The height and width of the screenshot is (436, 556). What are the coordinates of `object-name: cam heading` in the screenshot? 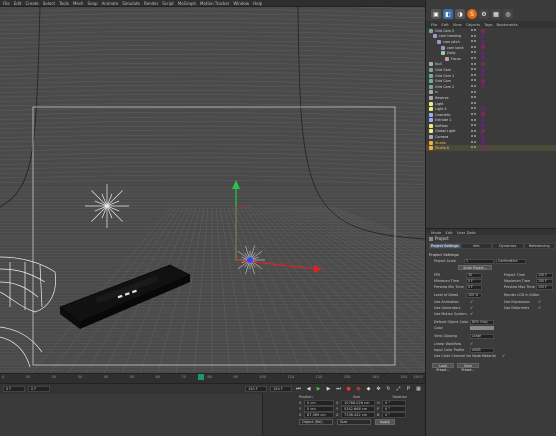 It's located at (450, 36).